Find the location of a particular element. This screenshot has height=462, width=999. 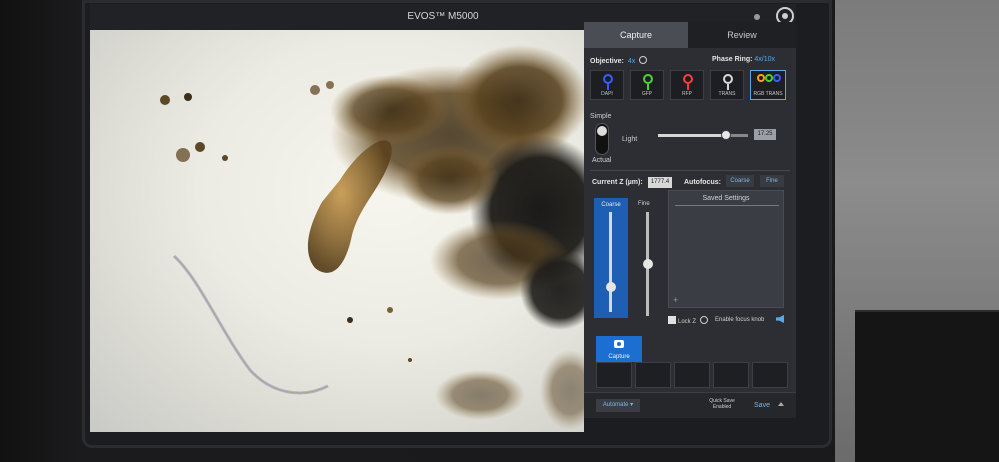

tab-review: Review is located at coordinates (742, 35).